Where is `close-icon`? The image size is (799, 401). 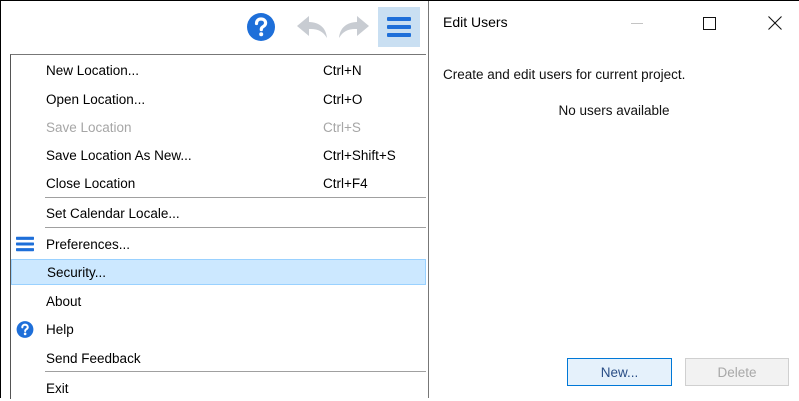 close-icon is located at coordinates (775, 23).